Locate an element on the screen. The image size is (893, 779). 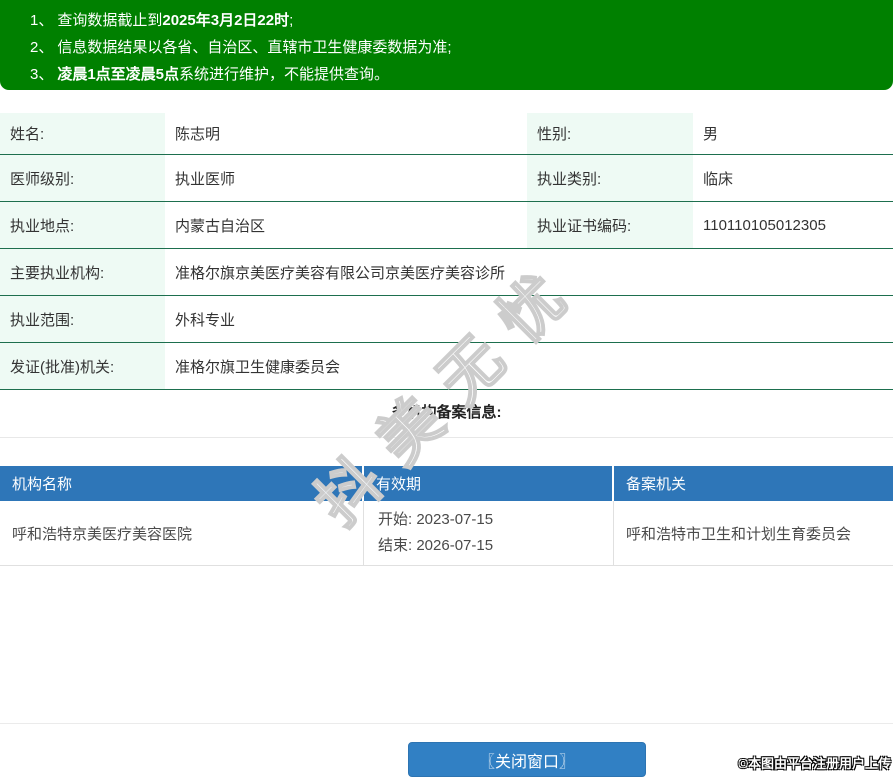
validity-cell: 开始: 2023-07-15 结束: 2026-07-15 is located at coordinates (489, 533).